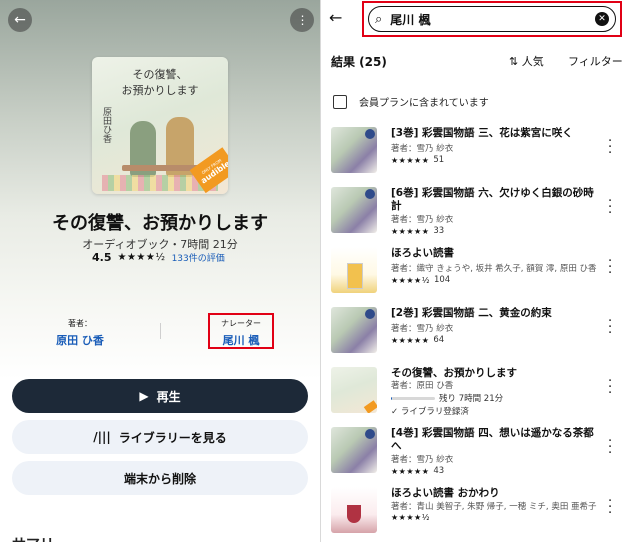 This screenshot has width=640, height=542. I want to click on summary-heading: サマリー, so click(40, 538).